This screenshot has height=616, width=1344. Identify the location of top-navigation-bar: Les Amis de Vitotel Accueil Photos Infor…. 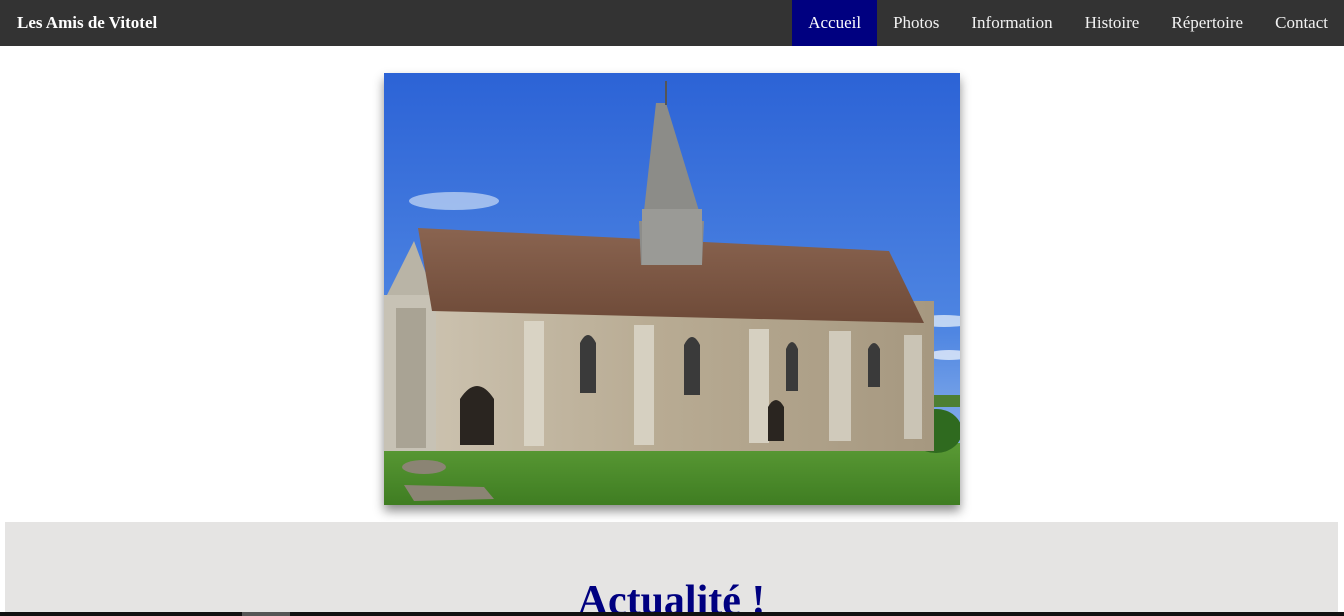
(672, 23).